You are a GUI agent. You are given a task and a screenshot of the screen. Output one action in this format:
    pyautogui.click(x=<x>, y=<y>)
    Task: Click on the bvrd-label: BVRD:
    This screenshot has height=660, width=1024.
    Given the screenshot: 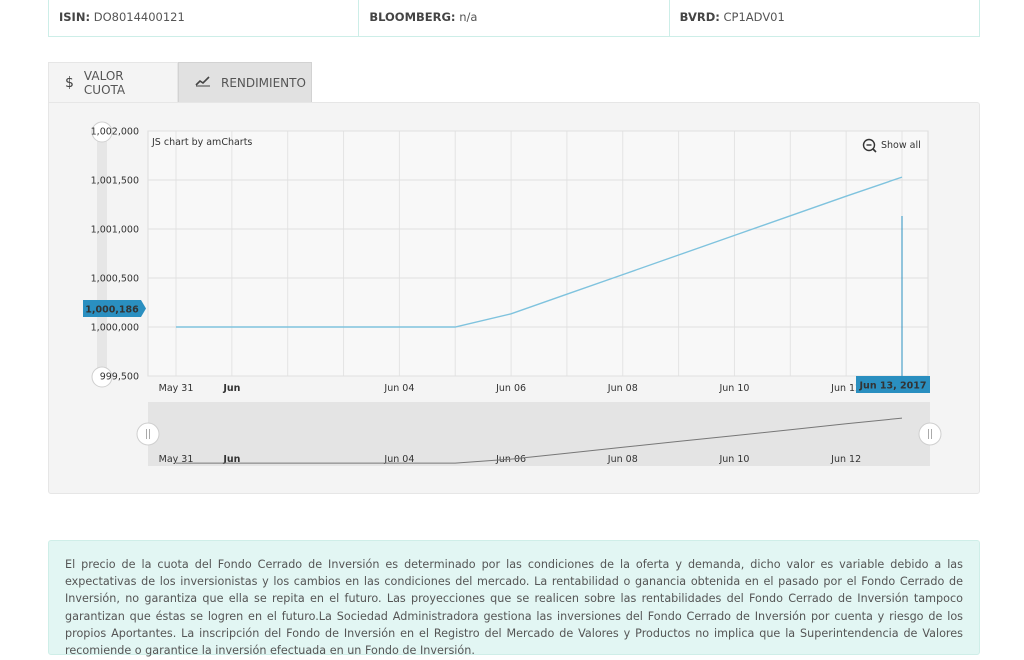 What is the action you would take?
    pyautogui.click(x=699, y=17)
    